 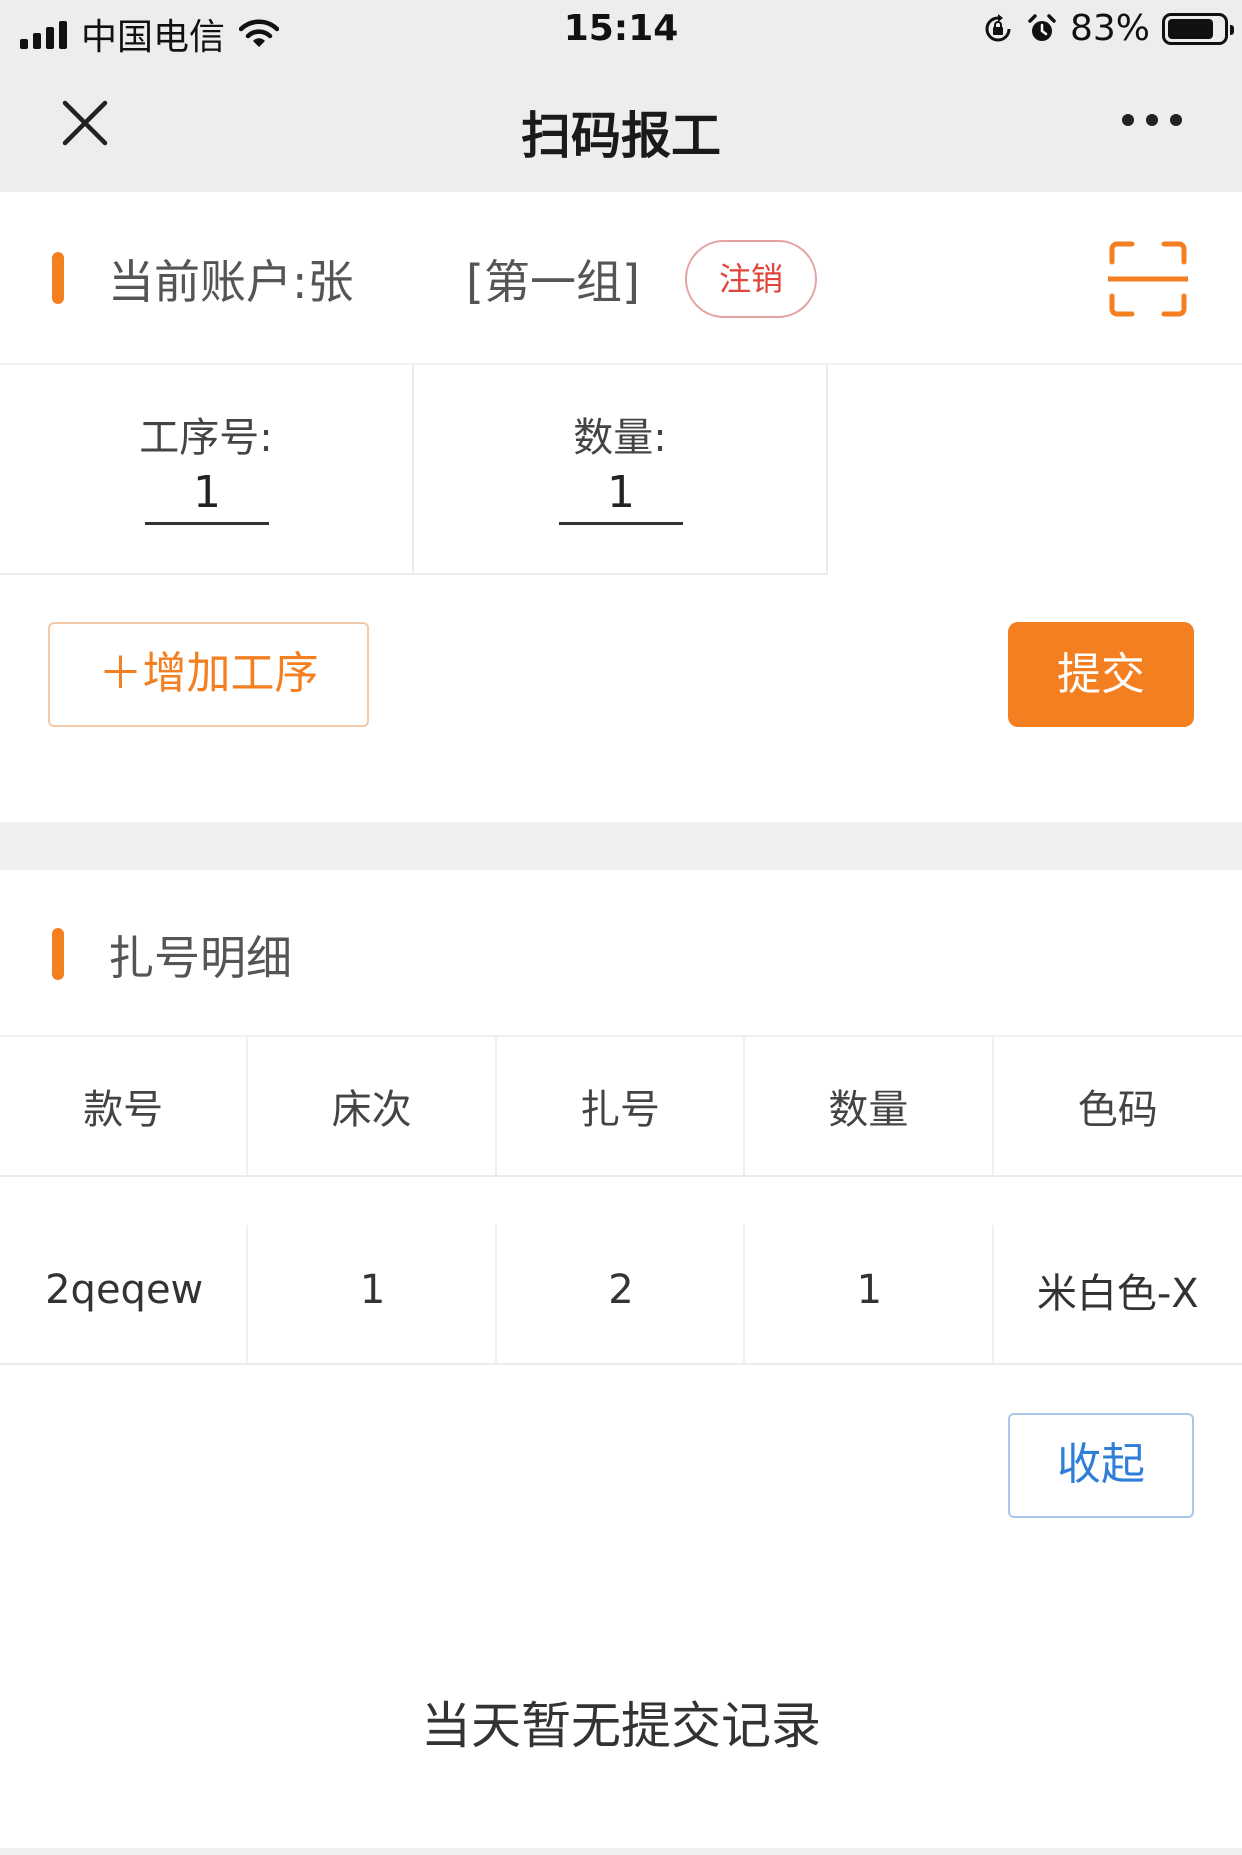 I want to click on battery-icon, so click(x=1198, y=28).